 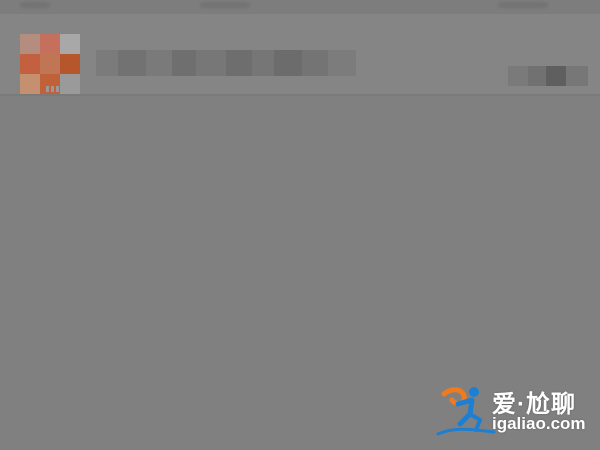 I want to click on watermark-url: igaliao.com, so click(x=539, y=423).